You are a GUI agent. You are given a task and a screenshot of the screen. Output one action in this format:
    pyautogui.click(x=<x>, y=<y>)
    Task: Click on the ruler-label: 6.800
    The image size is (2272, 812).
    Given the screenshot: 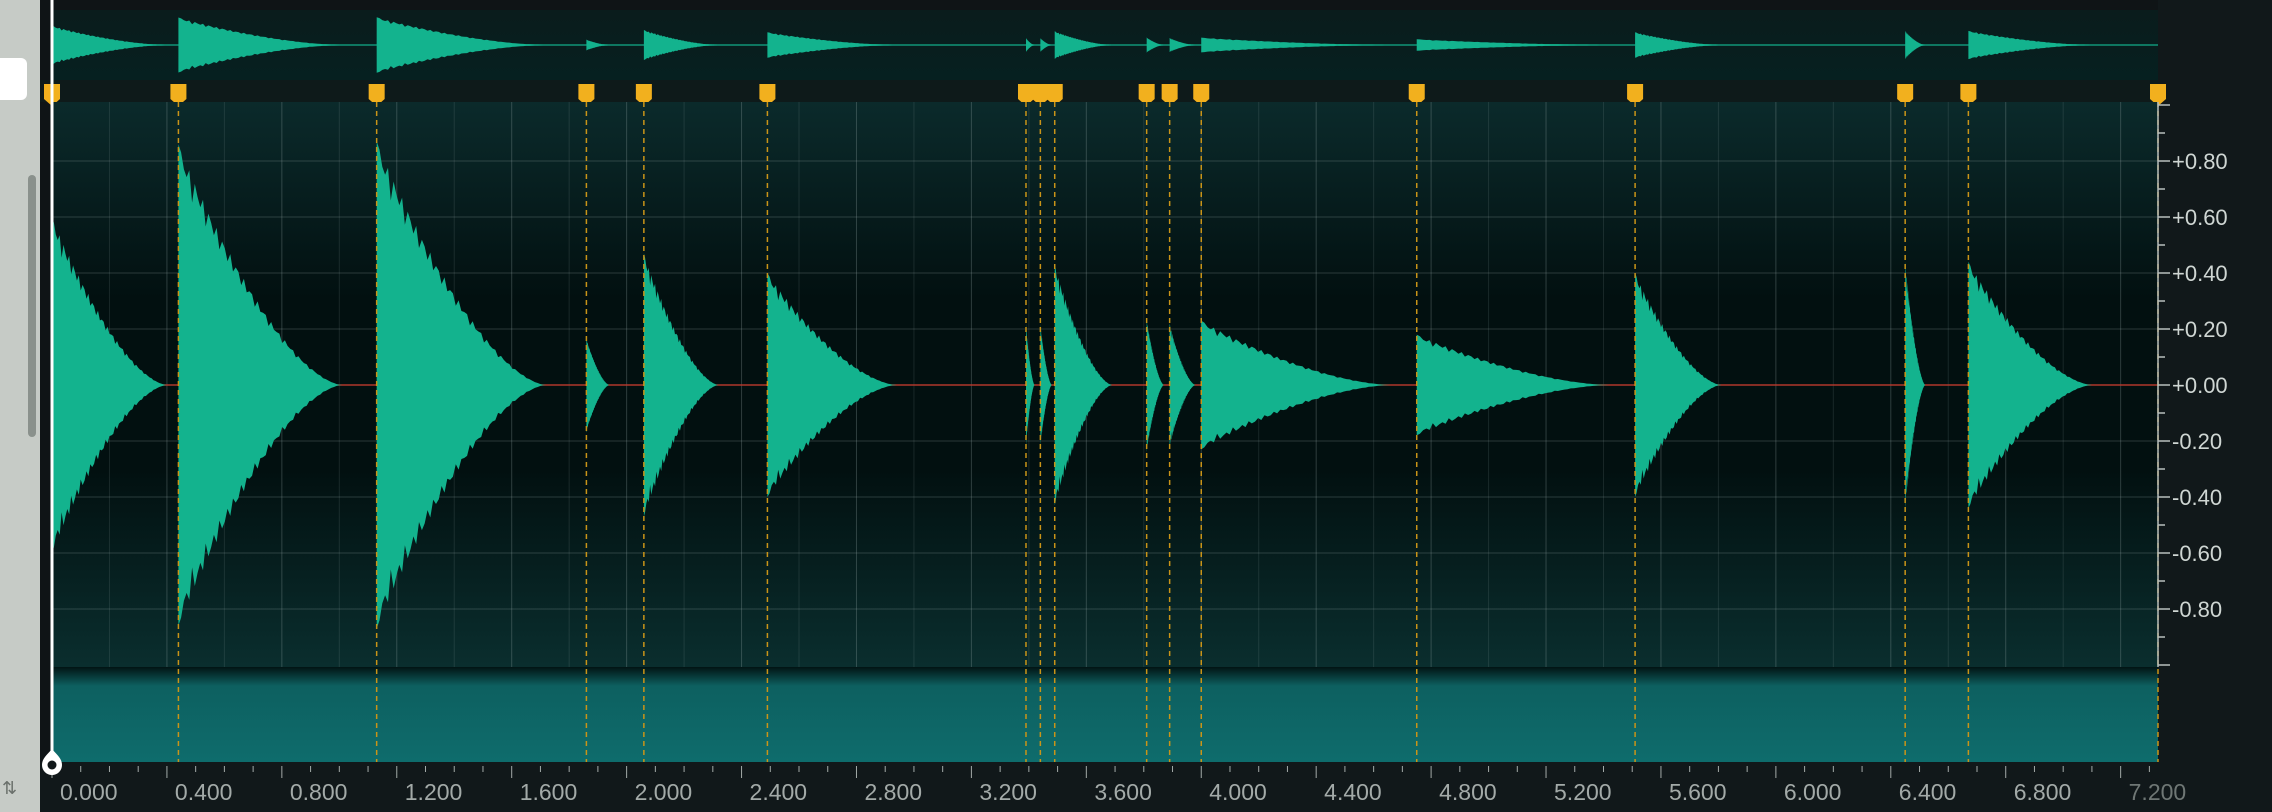 What is the action you would take?
    pyautogui.click(x=2043, y=792)
    